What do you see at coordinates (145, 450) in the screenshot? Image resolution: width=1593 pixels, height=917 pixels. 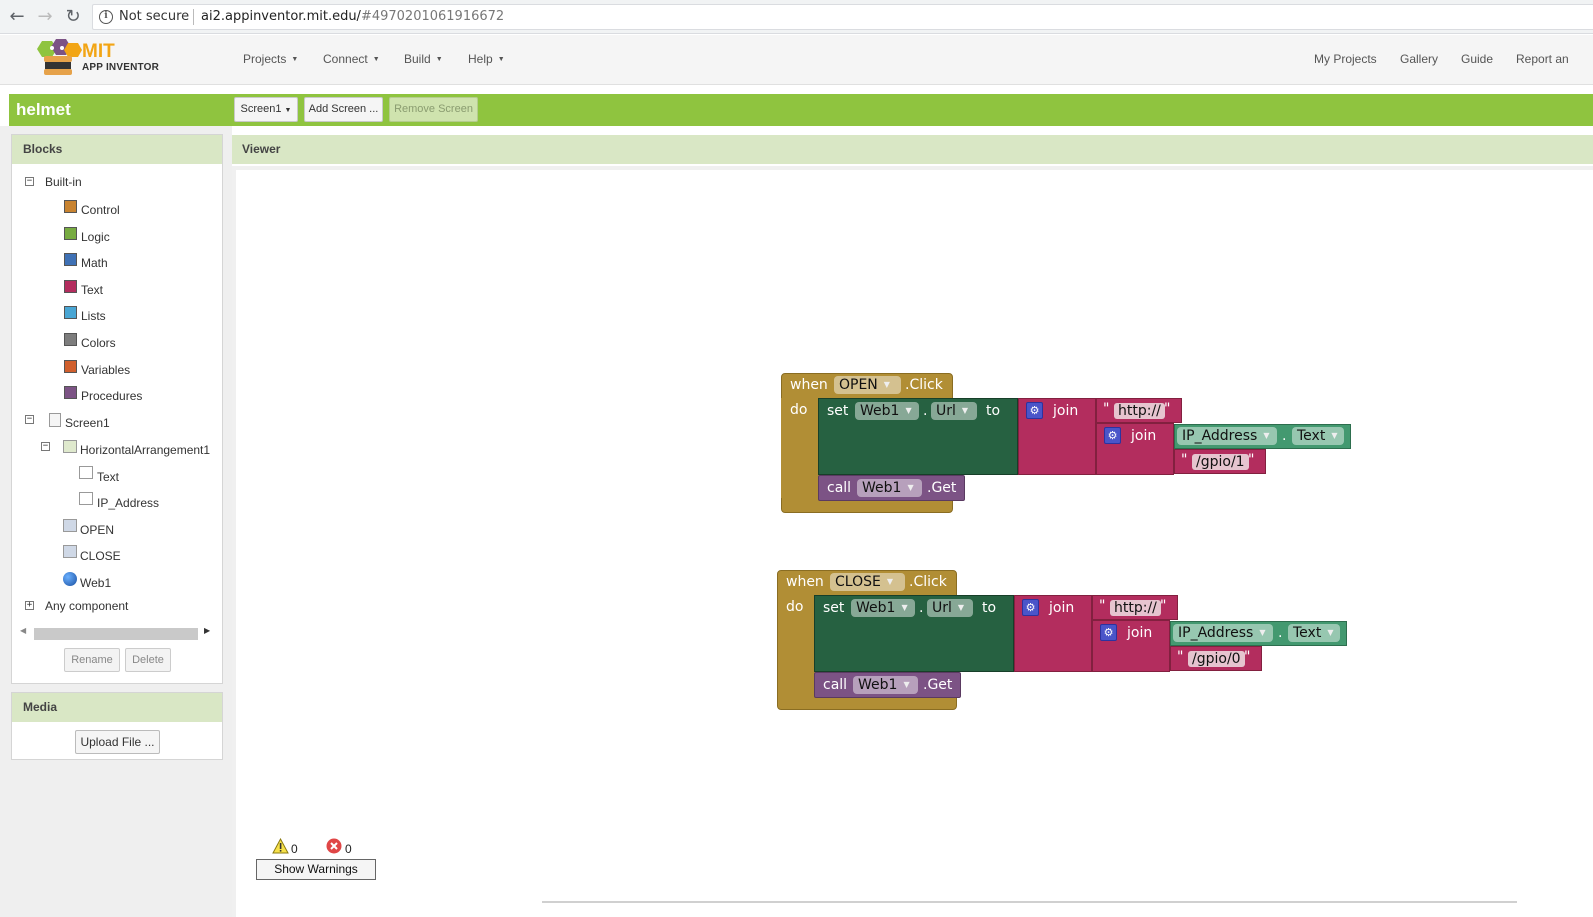 I see `tree-horizontal-arrangement: HorizontalArrangement1` at bounding box center [145, 450].